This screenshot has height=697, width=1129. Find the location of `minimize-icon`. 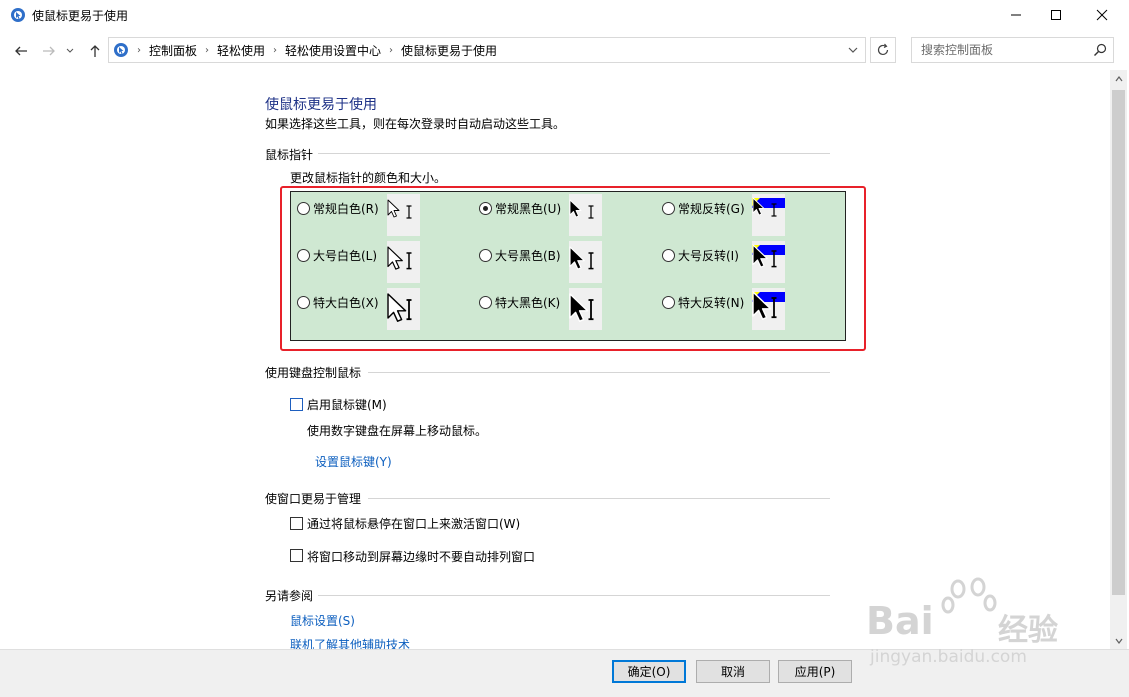

minimize-icon is located at coordinates (1016, 15).